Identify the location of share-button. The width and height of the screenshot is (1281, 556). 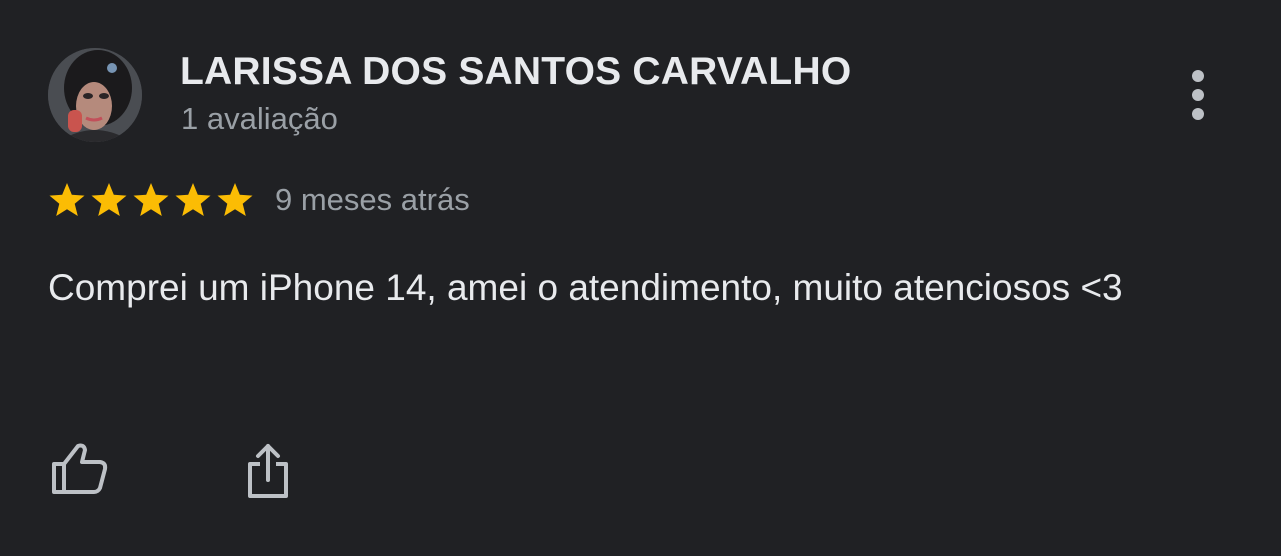
(268, 471).